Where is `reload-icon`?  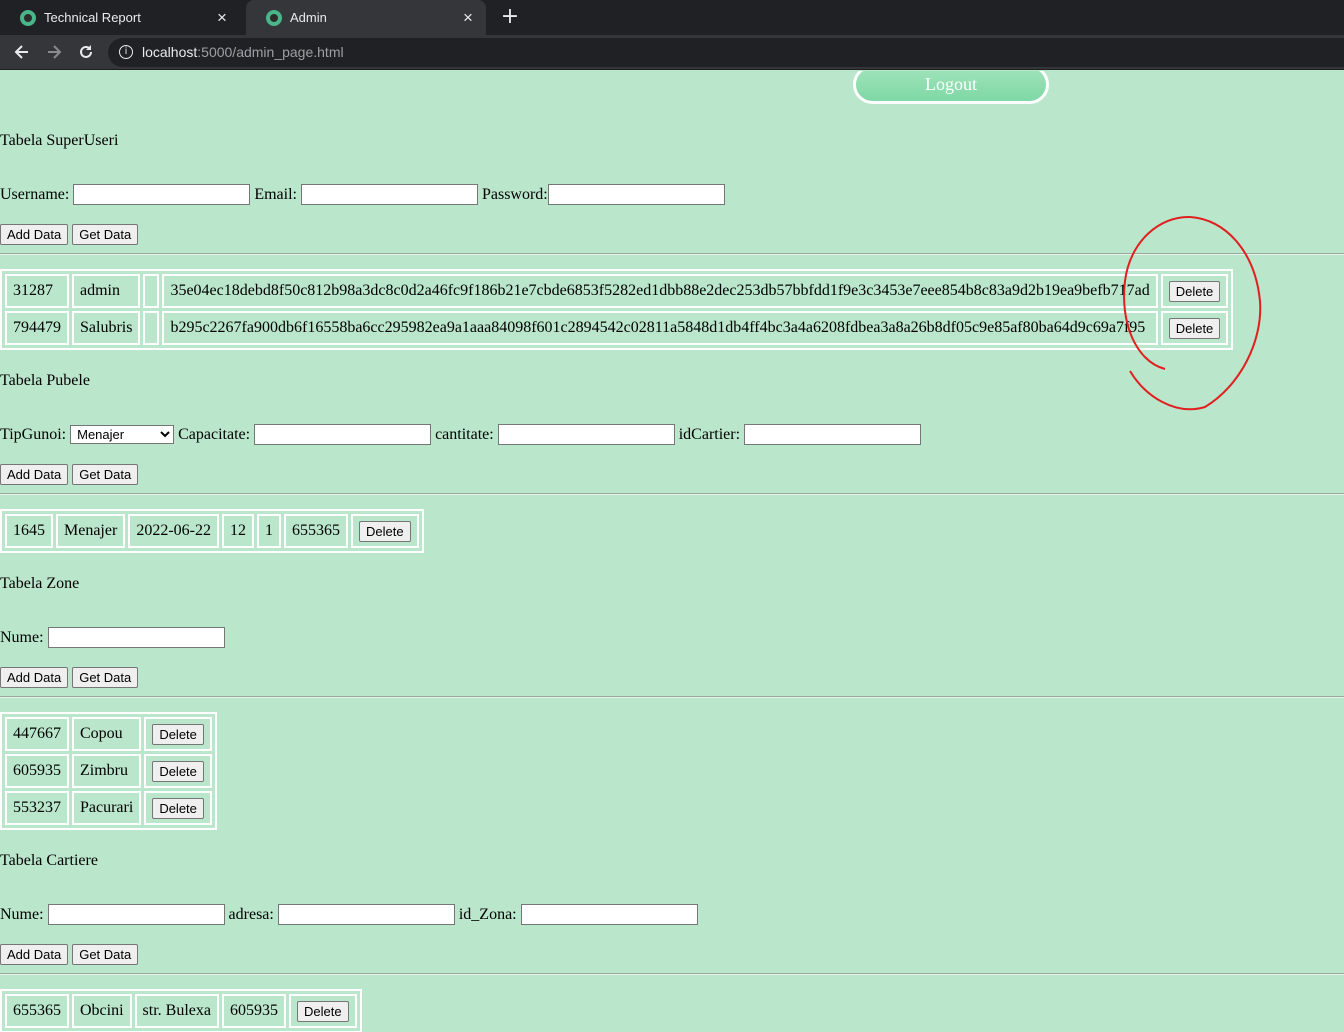
reload-icon is located at coordinates (86, 52).